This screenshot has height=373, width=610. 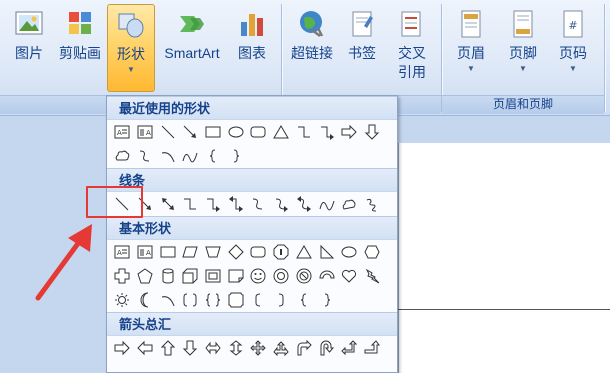 I want to click on donut-shape, so click(x=281, y=276).